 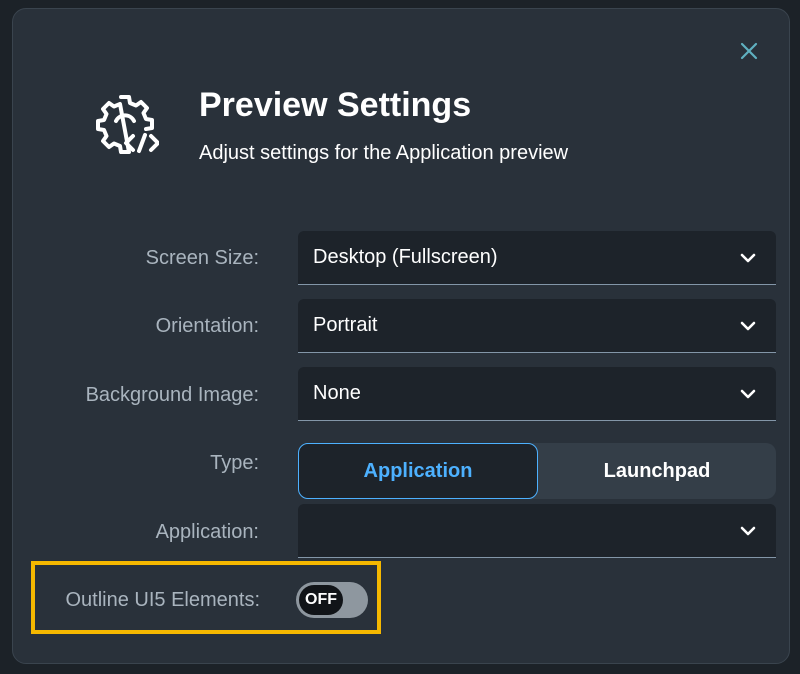 I want to click on outline-ui5-label: Outline UI5 Elements:, so click(x=162, y=600).